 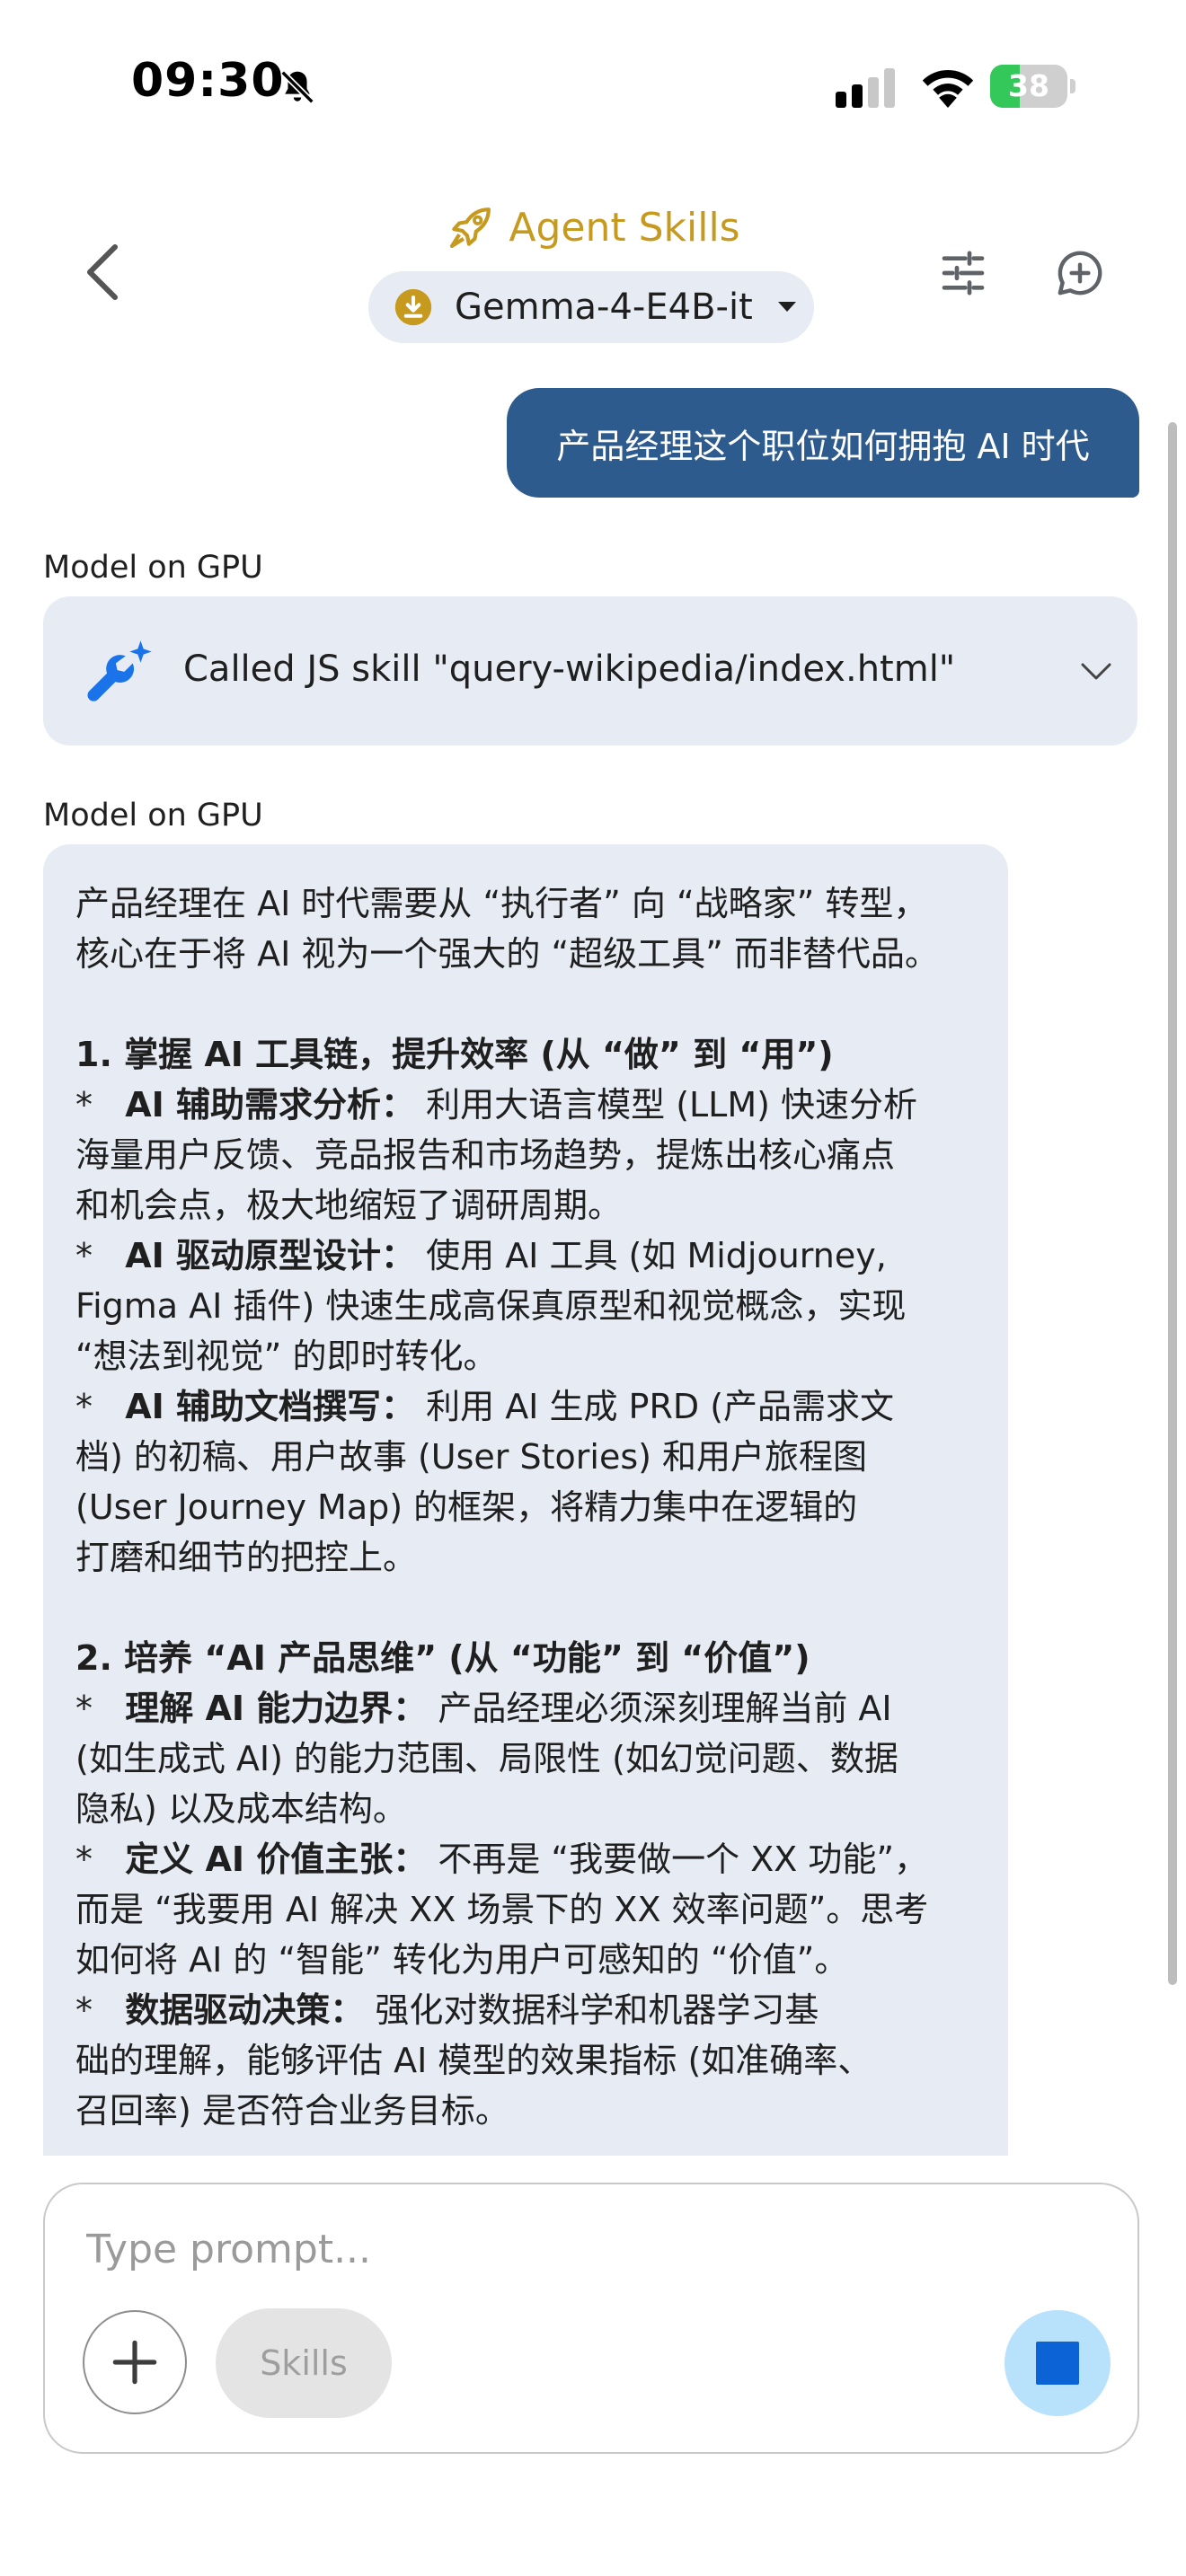 I want to click on response-text-span: 打磨和细节的把控上。, so click(x=246, y=1557).